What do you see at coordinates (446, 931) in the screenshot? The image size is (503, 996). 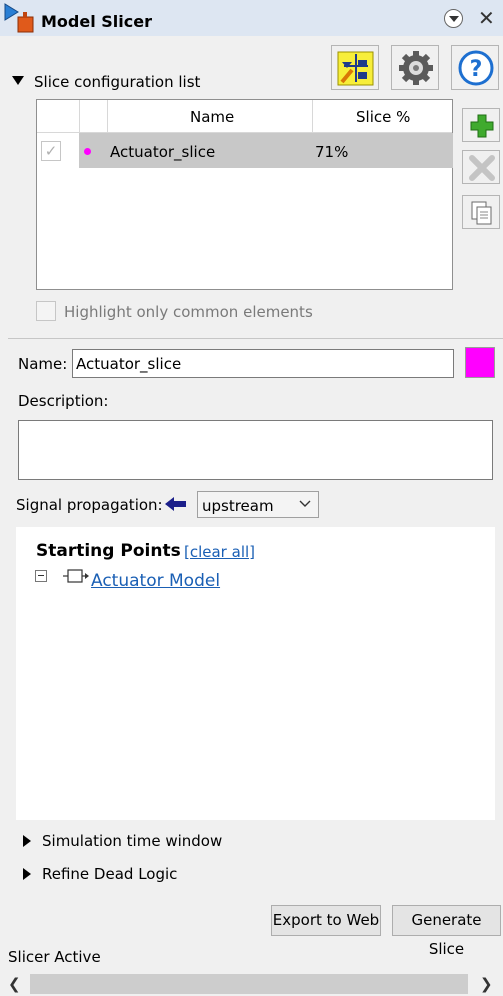 I see `generate-slice-button: Generate Slice` at bounding box center [446, 931].